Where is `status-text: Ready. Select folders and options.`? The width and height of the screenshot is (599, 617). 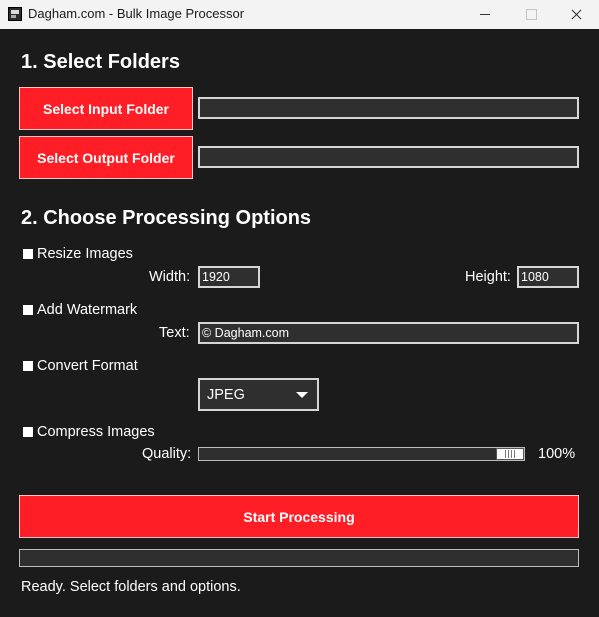 status-text: Ready. Select folders and options. is located at coordinates (131, 587).